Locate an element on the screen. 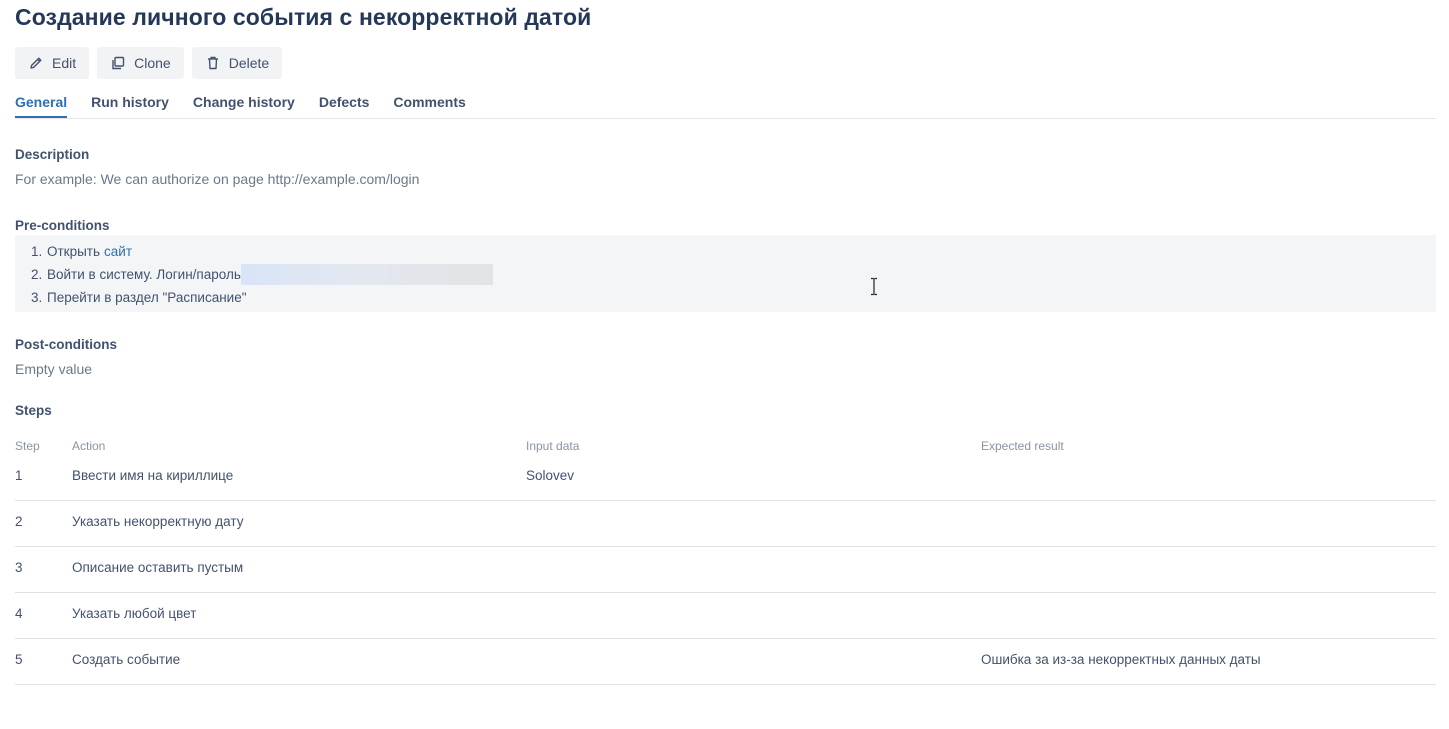 Image resolution: width=1449 pixels, height=729 pixels. pencil-icon is located at coordinates (36, 63).